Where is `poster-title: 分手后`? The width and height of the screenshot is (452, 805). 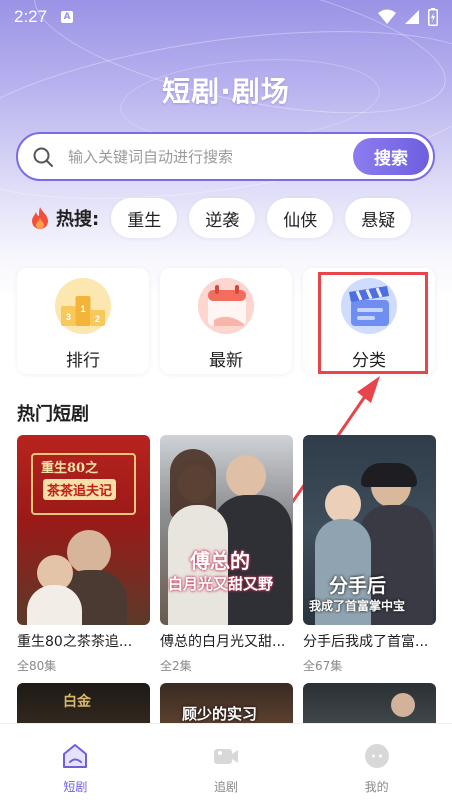
poster-title: 分手后 is located at coordinates (358, 586).